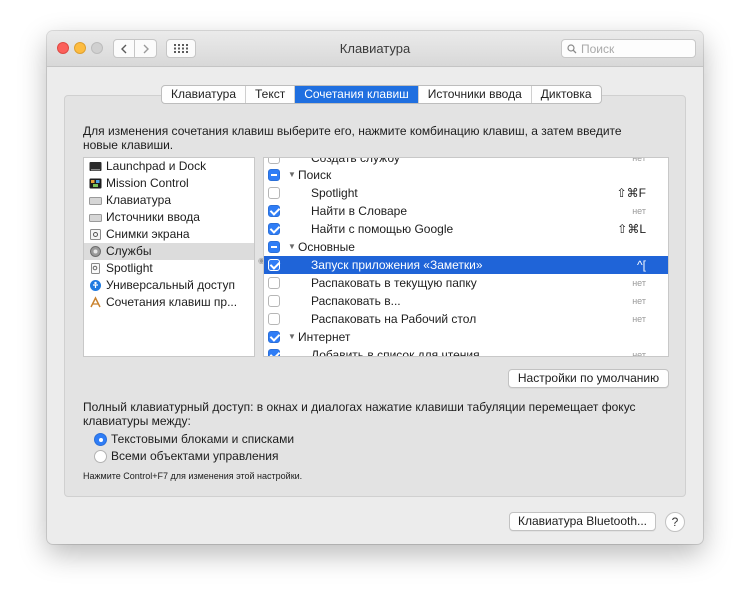 The width and height of the screenshot is (750, 608). I want to click on tab-text: Текст, so click(271, 94).